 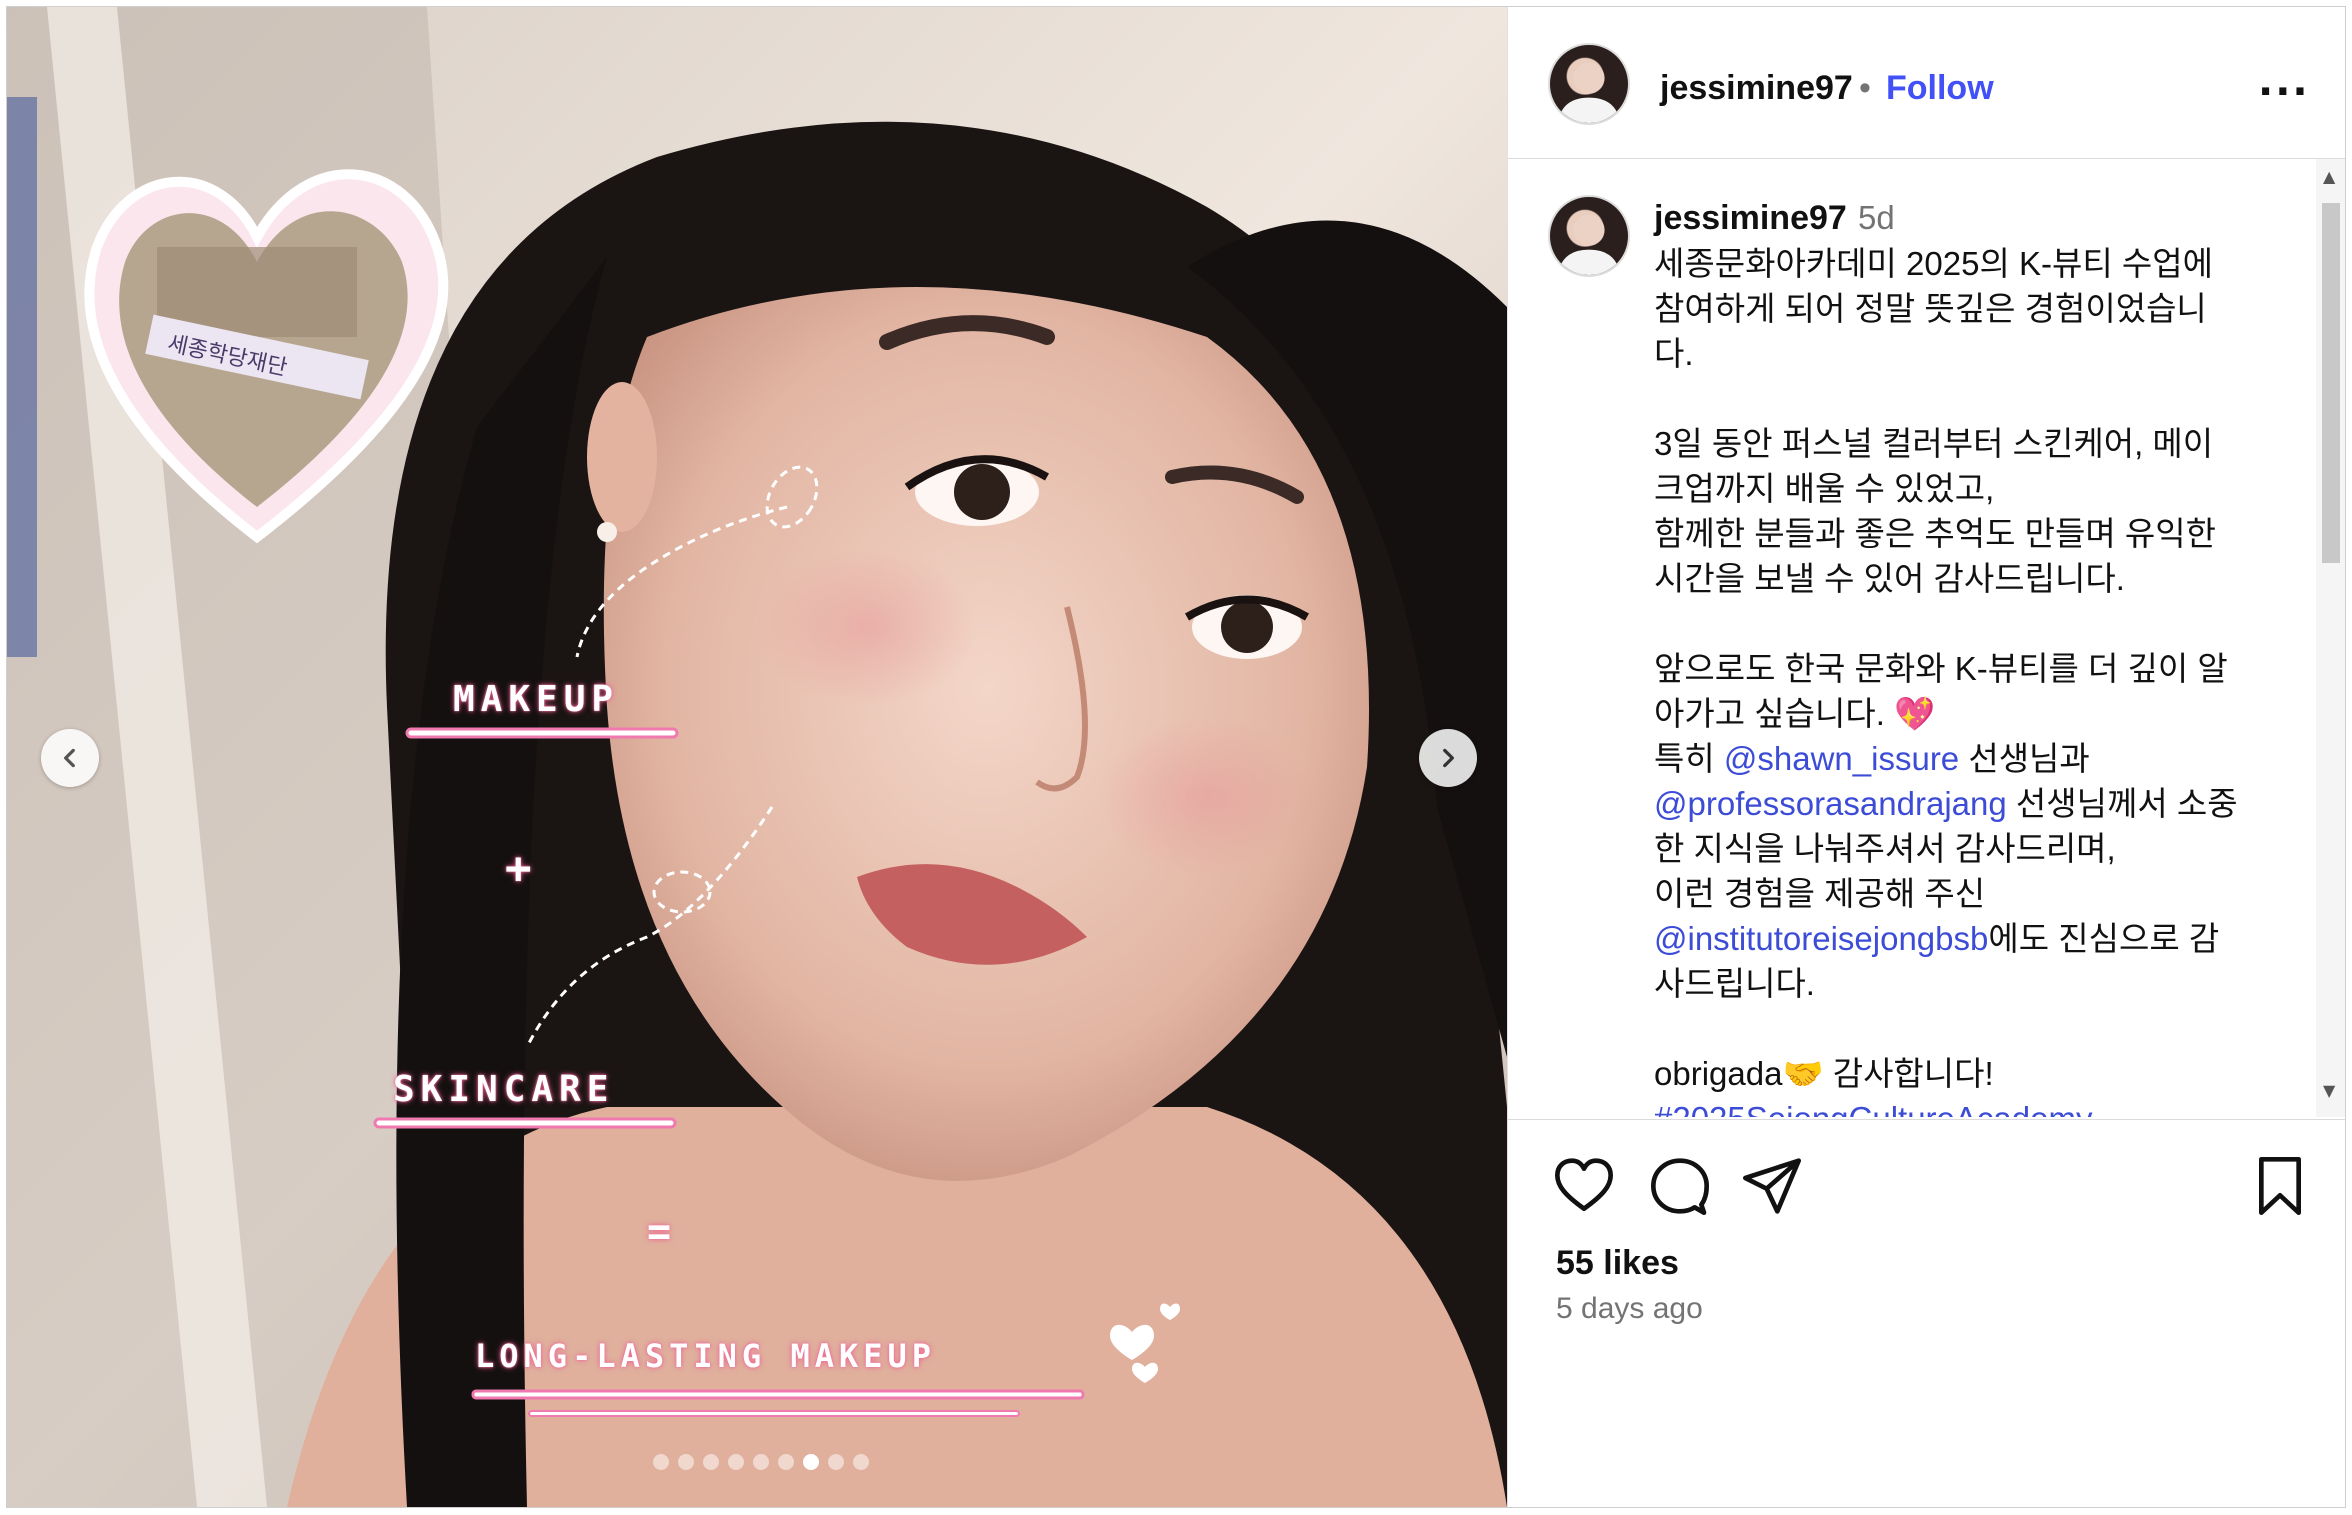 I want to click on overlay-result: LONG-LASTING MAKEUP, so click(x=706, y=1356).